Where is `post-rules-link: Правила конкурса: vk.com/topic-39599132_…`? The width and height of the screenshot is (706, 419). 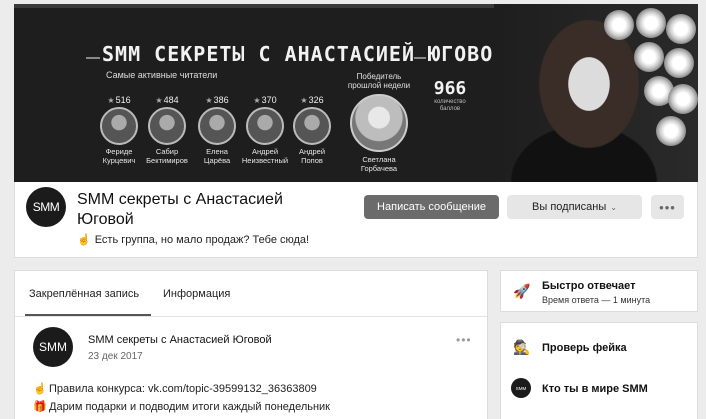
post-rules-link: Правила конкурса: vk.com/topic-39599132_… is located at coordinates (183, 389).